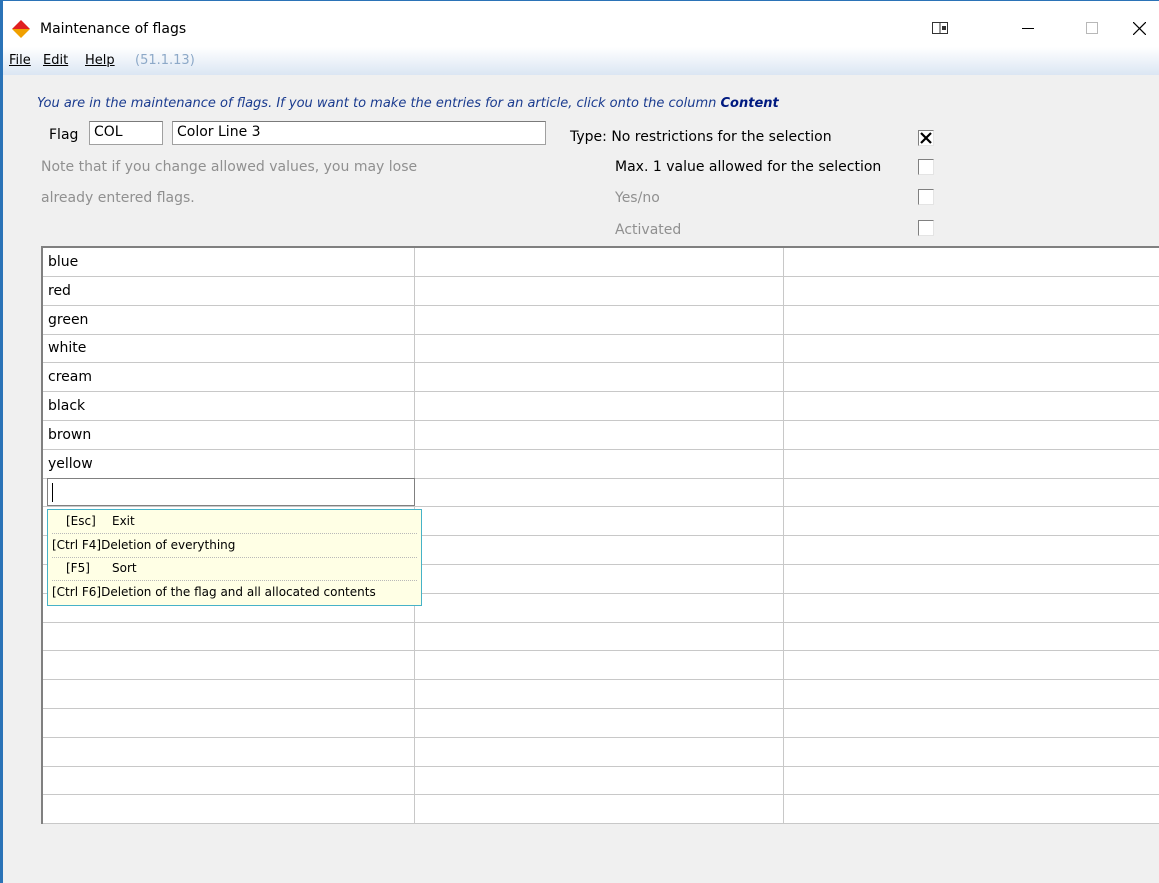 This screenshot has width=1159, height=883. What do you see at coordinates (637, 198) in the screenshot?
I see `option-yesno-label: Yes/no` at bounding box center [637, 198].